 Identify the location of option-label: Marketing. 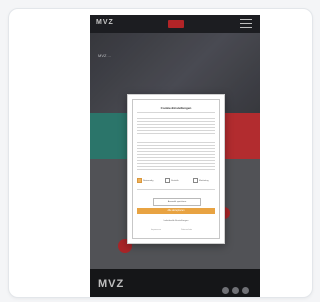
(204, 180).